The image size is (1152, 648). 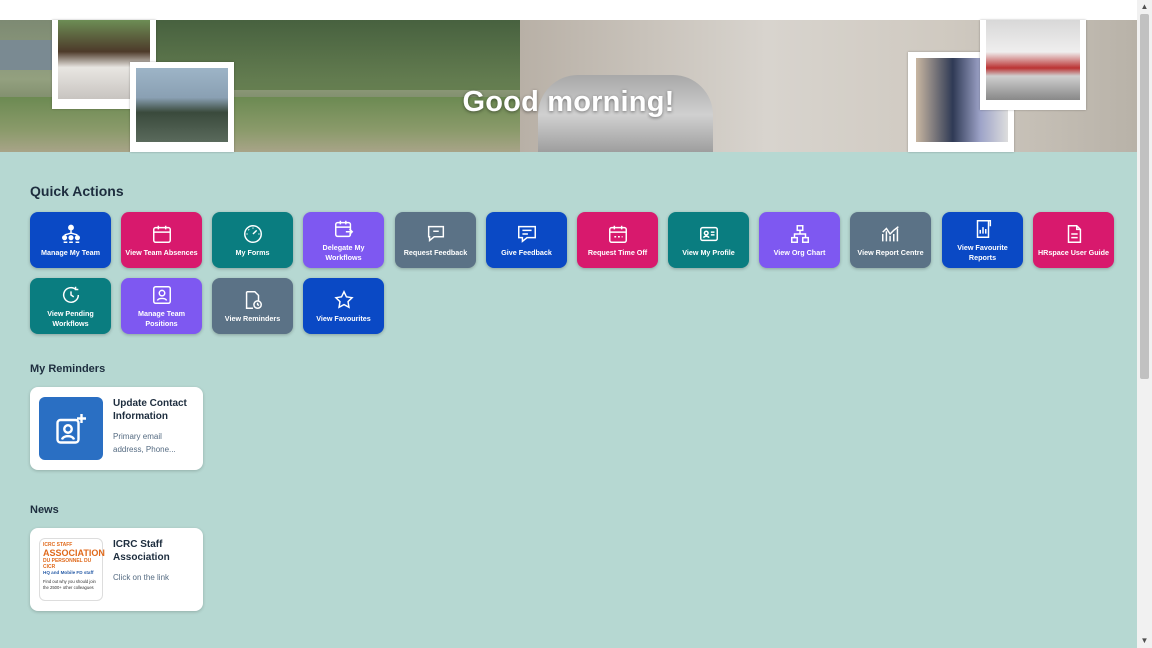 What do you see at coordinates (799, 233) in the screenshot?
I see `org-chart-icon` at bounding box center [799, 233].